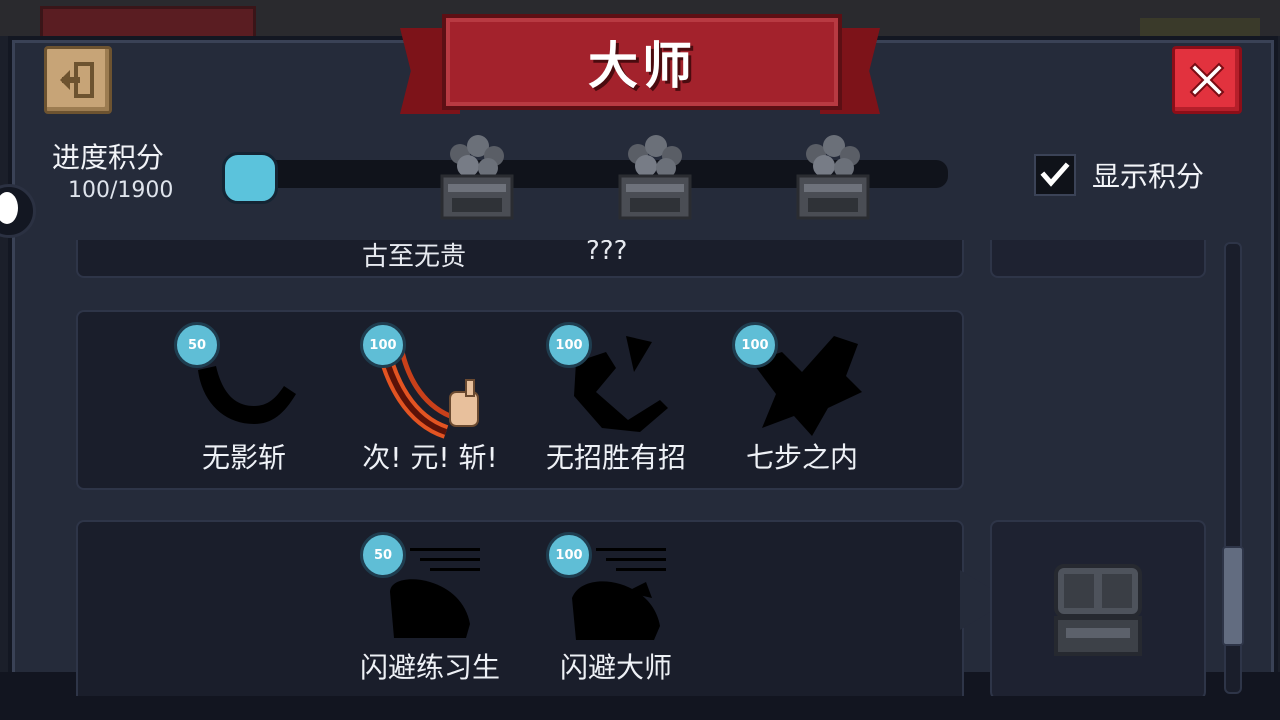  I want to click on achievement-label: 无招胜有招, so click(615, 457).